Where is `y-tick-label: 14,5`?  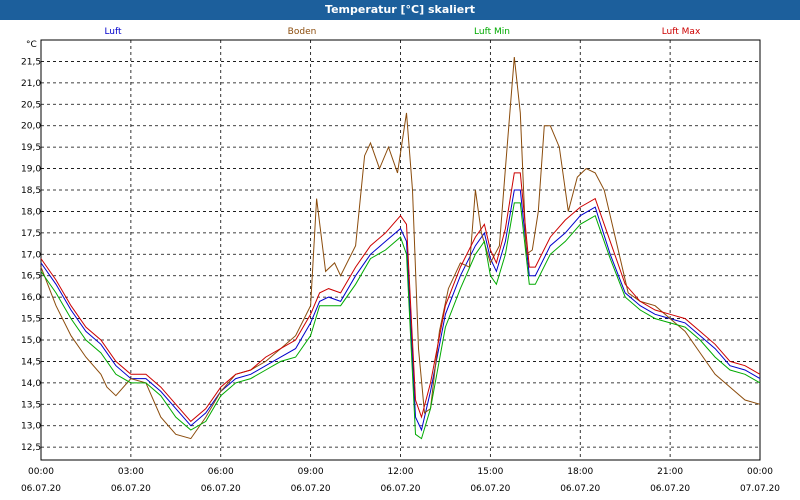
y-tick-label: 14,5 is located at coordinates (31, 362).